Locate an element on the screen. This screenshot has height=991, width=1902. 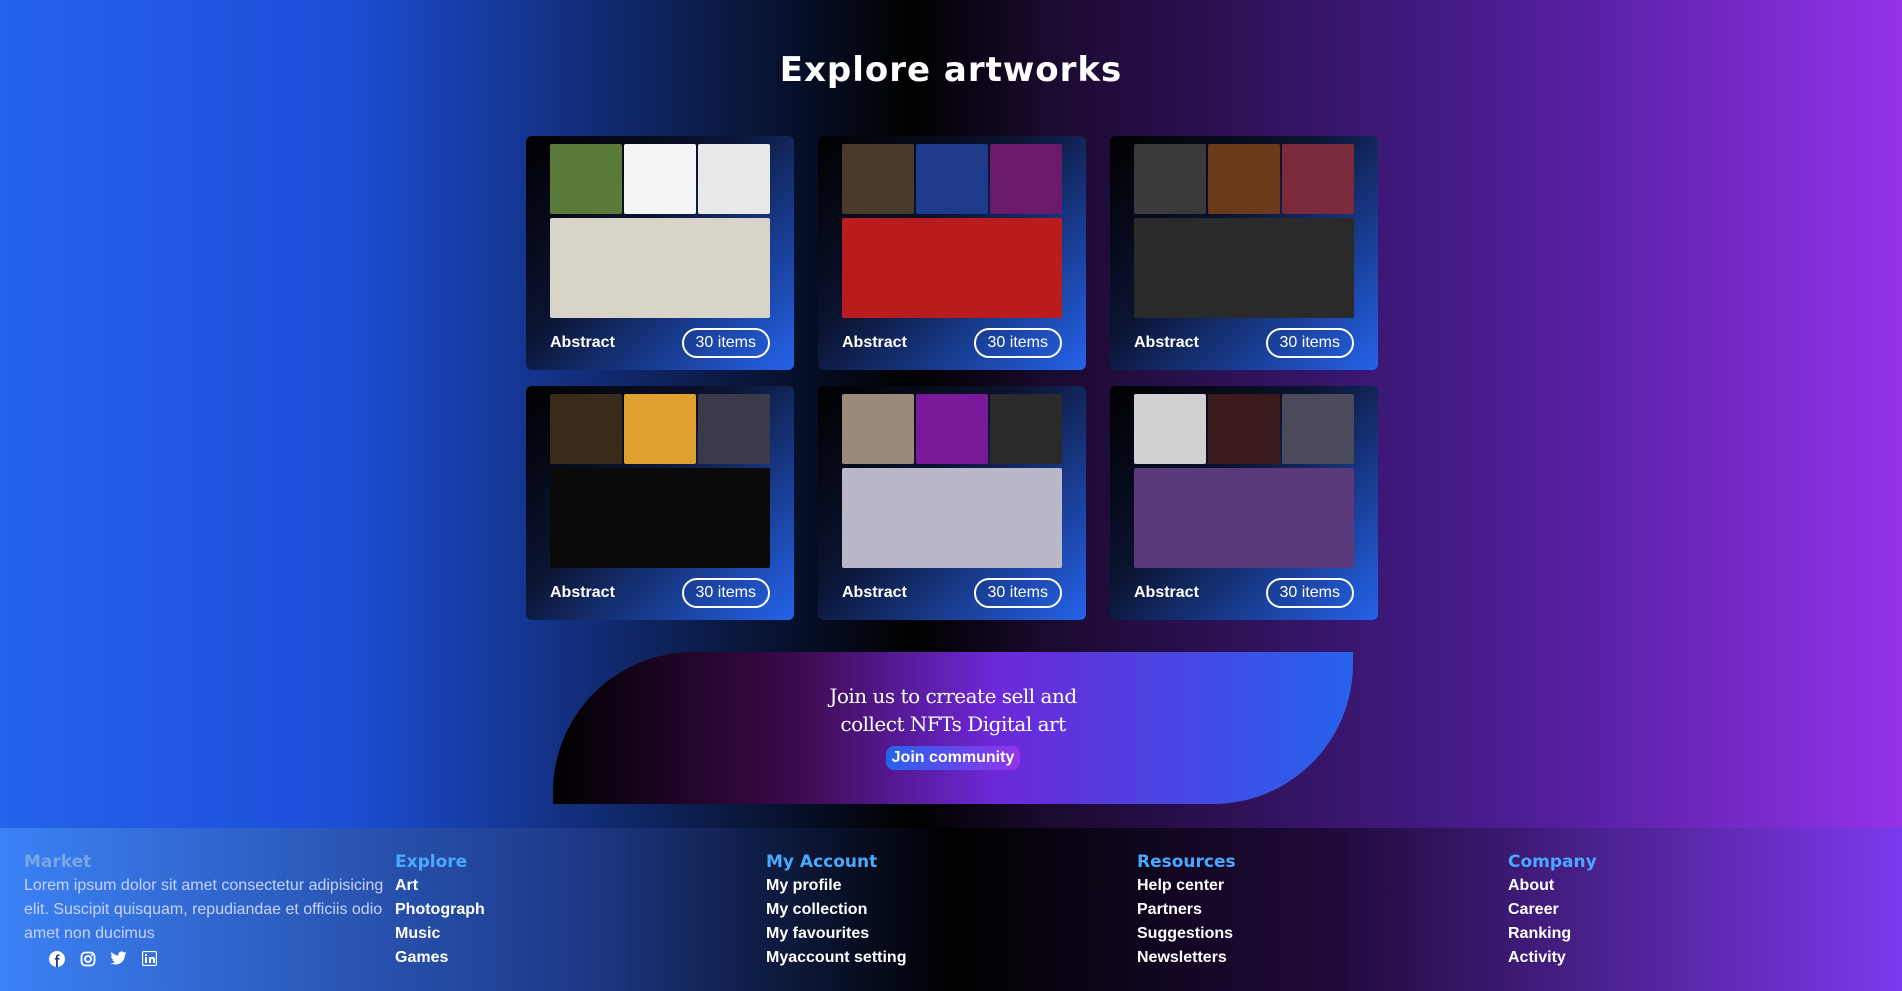
footer-link-partners: Partners is located at coordinates (1310, 910).